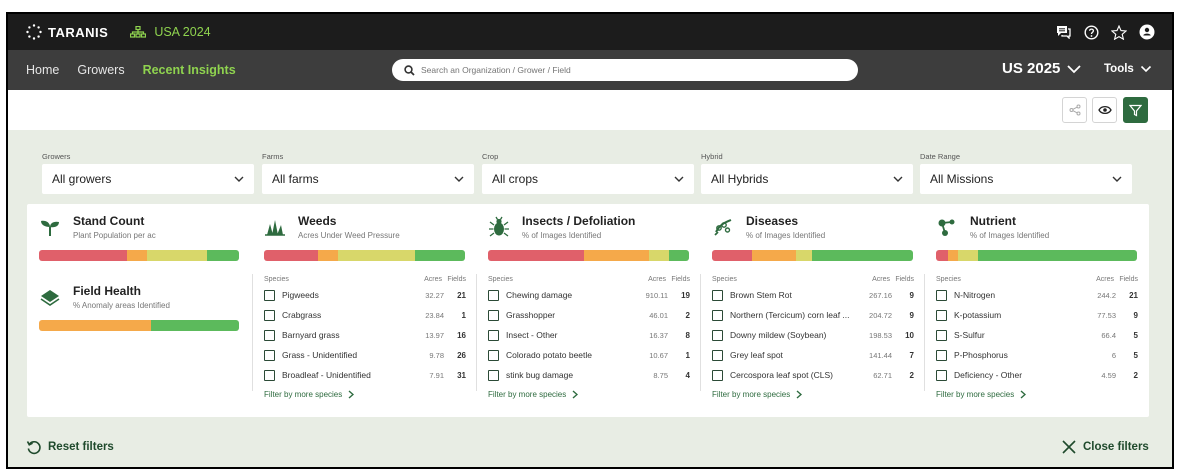 The height and width of the screenshot is (475, 1181). I want to click on column-header: Diseases % of Images Identified, so click(768, 227).